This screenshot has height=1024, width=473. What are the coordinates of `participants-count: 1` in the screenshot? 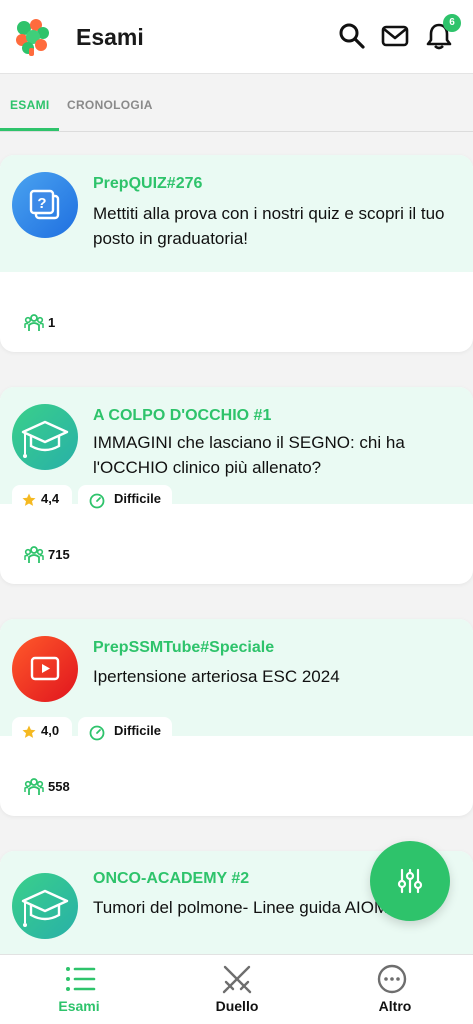 It's located at (39, 323).